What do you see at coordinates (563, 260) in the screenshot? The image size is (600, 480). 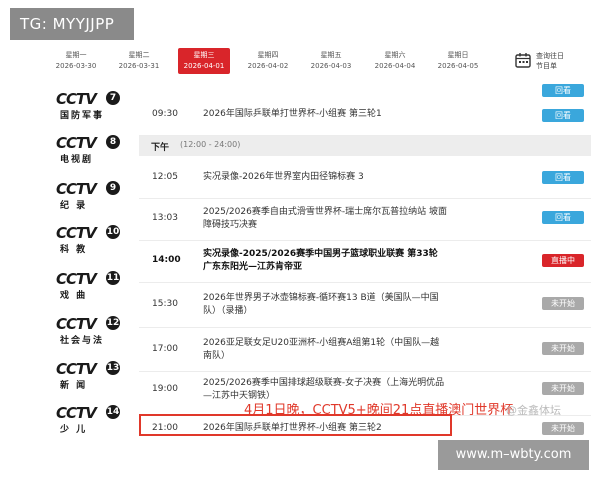 I see `live-now-badge: 直播中` at bounding box center [563, 260].